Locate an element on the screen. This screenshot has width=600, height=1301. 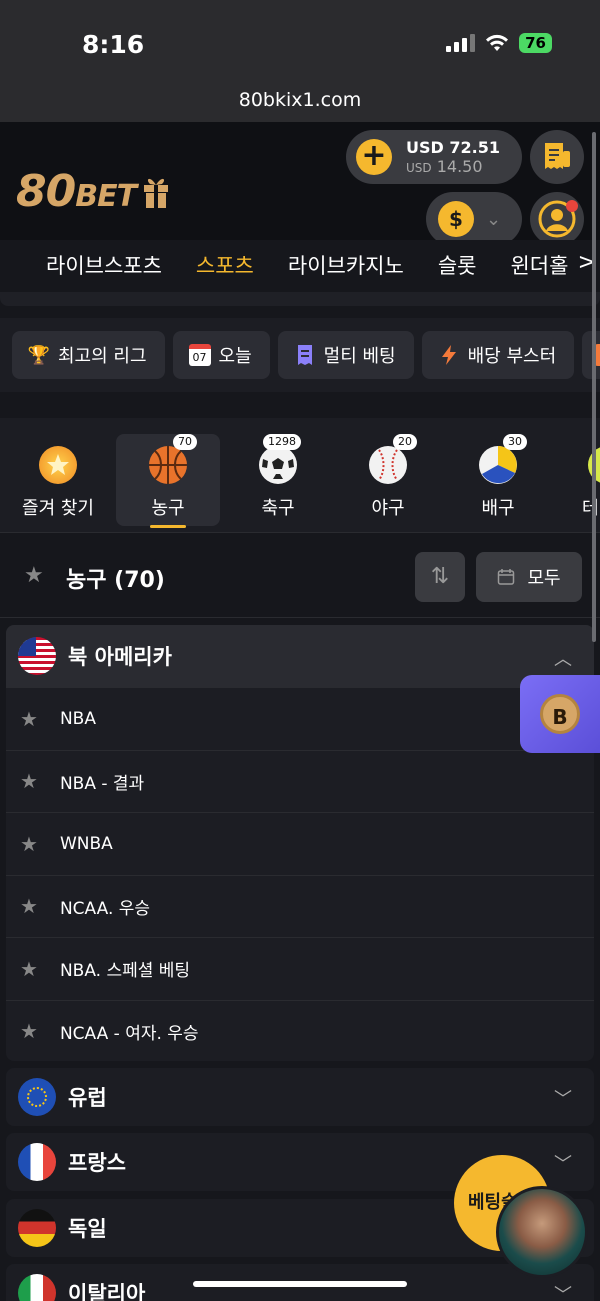
quick-filter-bar: 🏆 최고의 리그 07 오늘 멀티 베팅 배당 부스터 is located at coordinates (300, 355).